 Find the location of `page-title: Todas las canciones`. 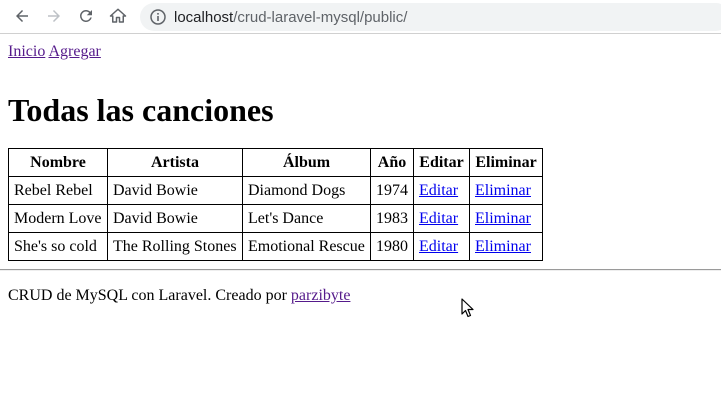

page-title: Todas las canciones is located at coordinates (141, 110).